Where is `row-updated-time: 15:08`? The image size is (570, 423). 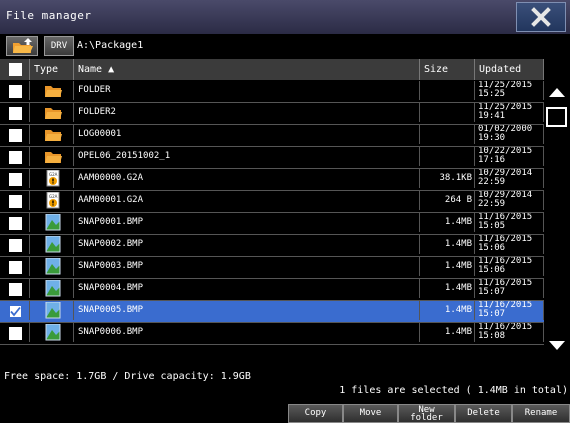
row-updated-time: 15:08 is located at coordinates (492, 336).